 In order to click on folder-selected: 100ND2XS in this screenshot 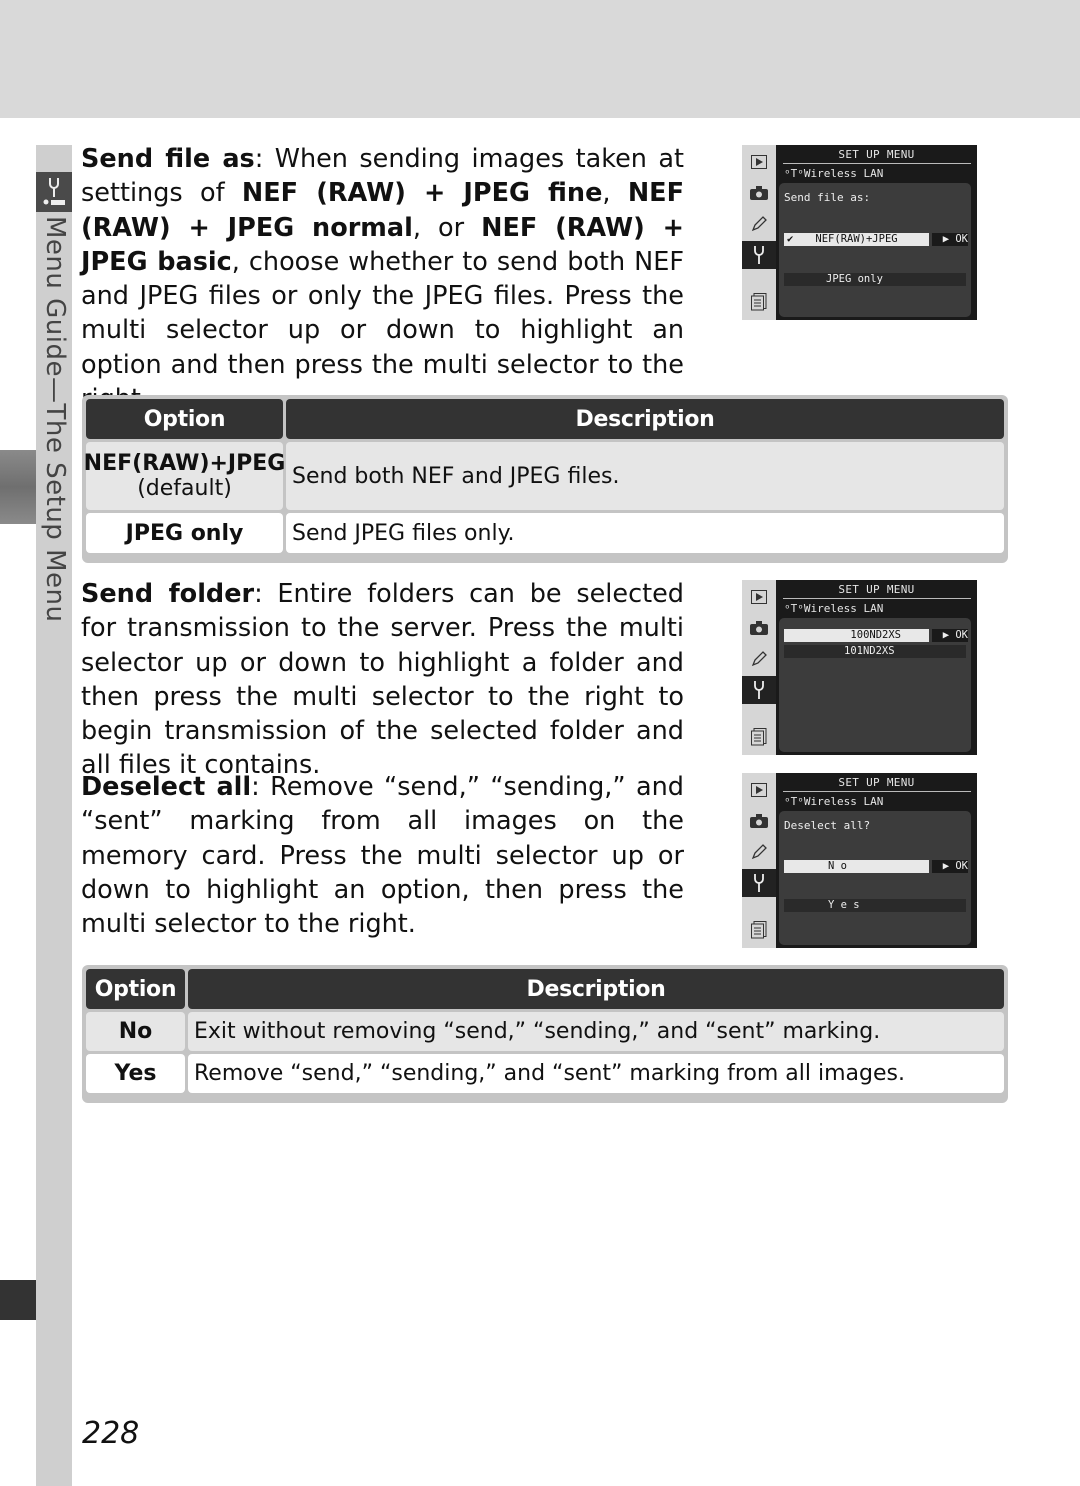, I will do `click(856, 635)`.